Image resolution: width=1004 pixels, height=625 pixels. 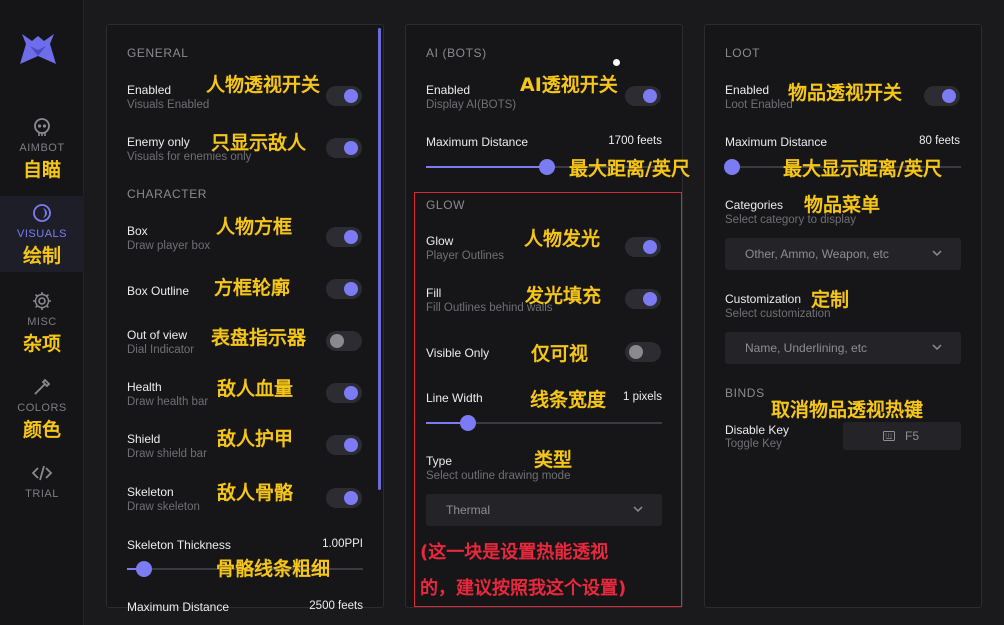 What do you see at coordinates (446, 205) in the screenshot?
I see `section-glow-title: GLOW` at bounding box center [446, 205].